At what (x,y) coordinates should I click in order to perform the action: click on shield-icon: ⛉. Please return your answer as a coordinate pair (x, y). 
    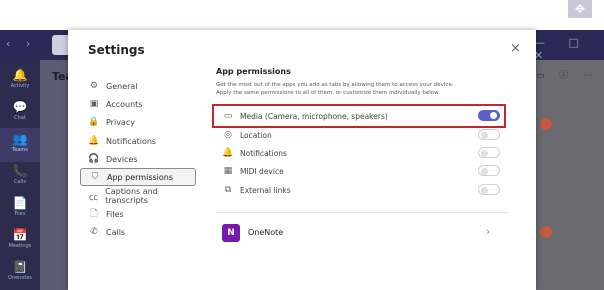
    Looking at the image, I should click on (95, 177).